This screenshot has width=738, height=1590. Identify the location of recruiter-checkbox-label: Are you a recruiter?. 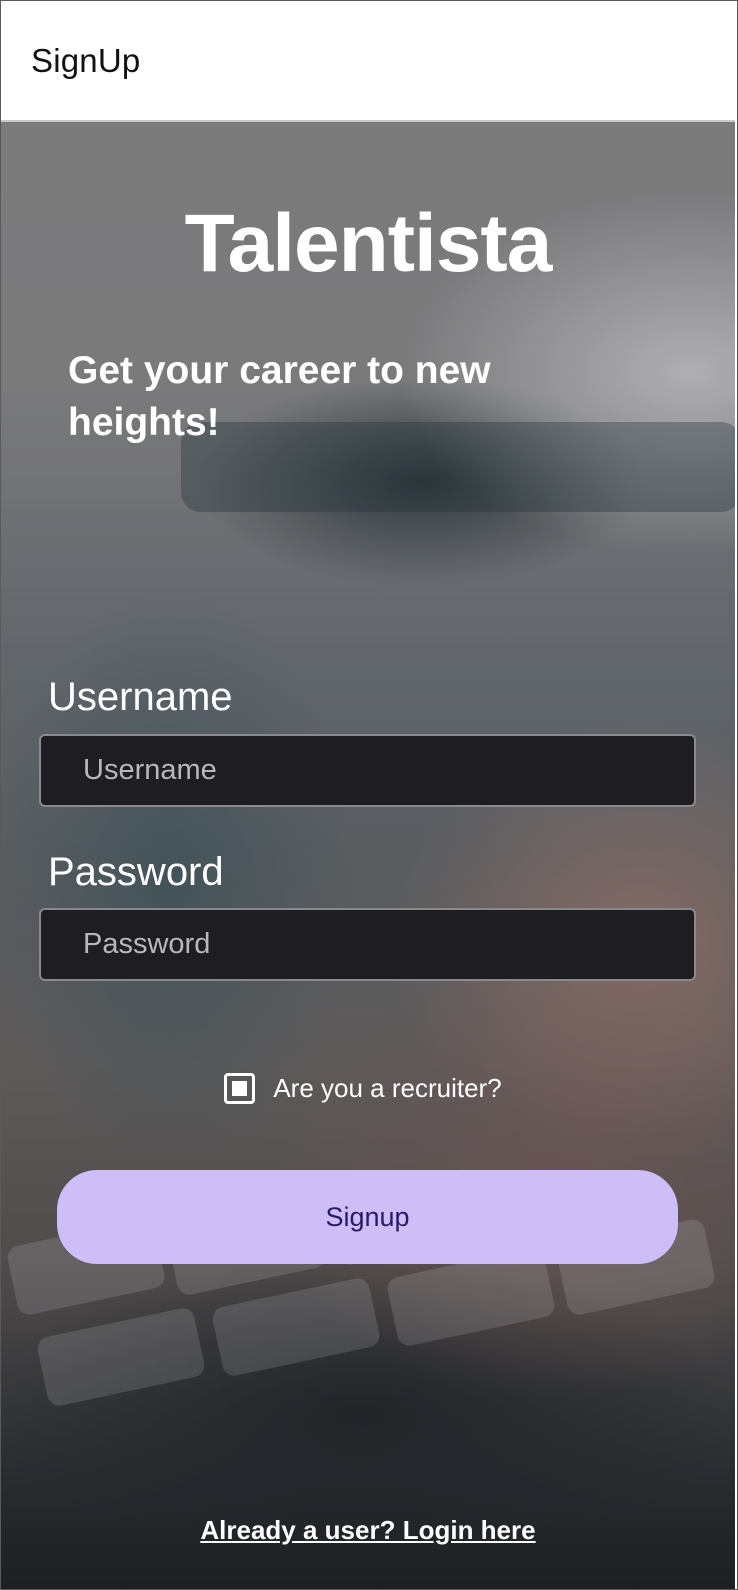
(387, 1088).